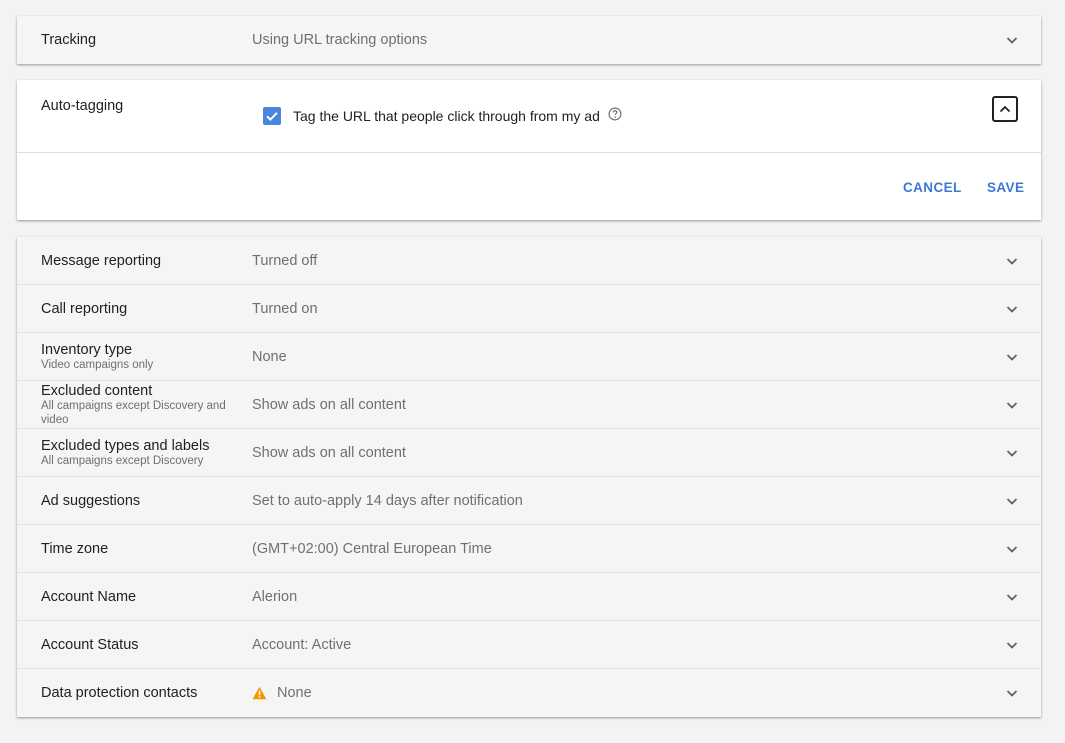  I want to click on setting-sublabel: All campaigns except Discovery, so click(122, 460).